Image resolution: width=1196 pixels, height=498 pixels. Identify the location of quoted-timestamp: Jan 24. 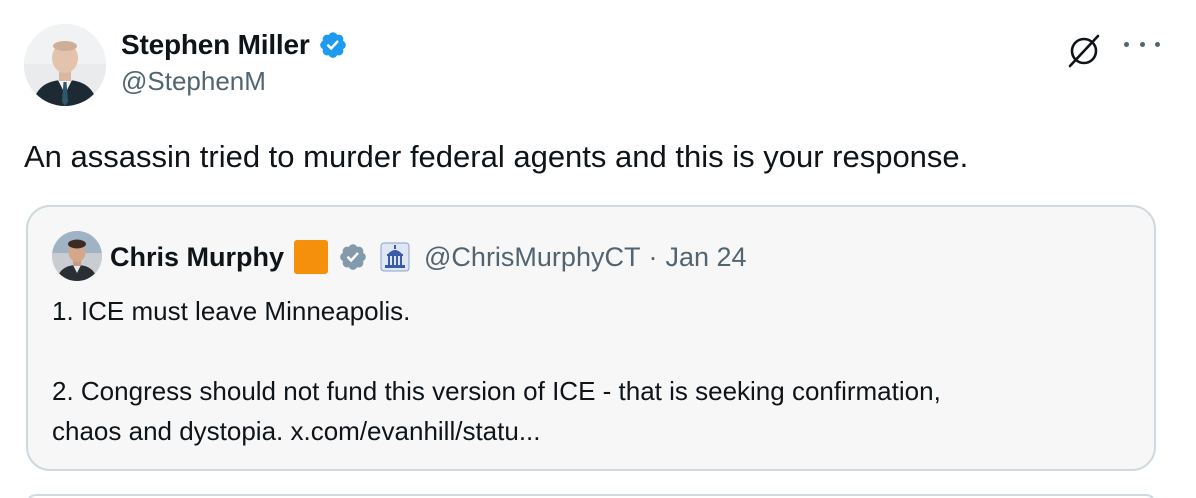
(705, 257).